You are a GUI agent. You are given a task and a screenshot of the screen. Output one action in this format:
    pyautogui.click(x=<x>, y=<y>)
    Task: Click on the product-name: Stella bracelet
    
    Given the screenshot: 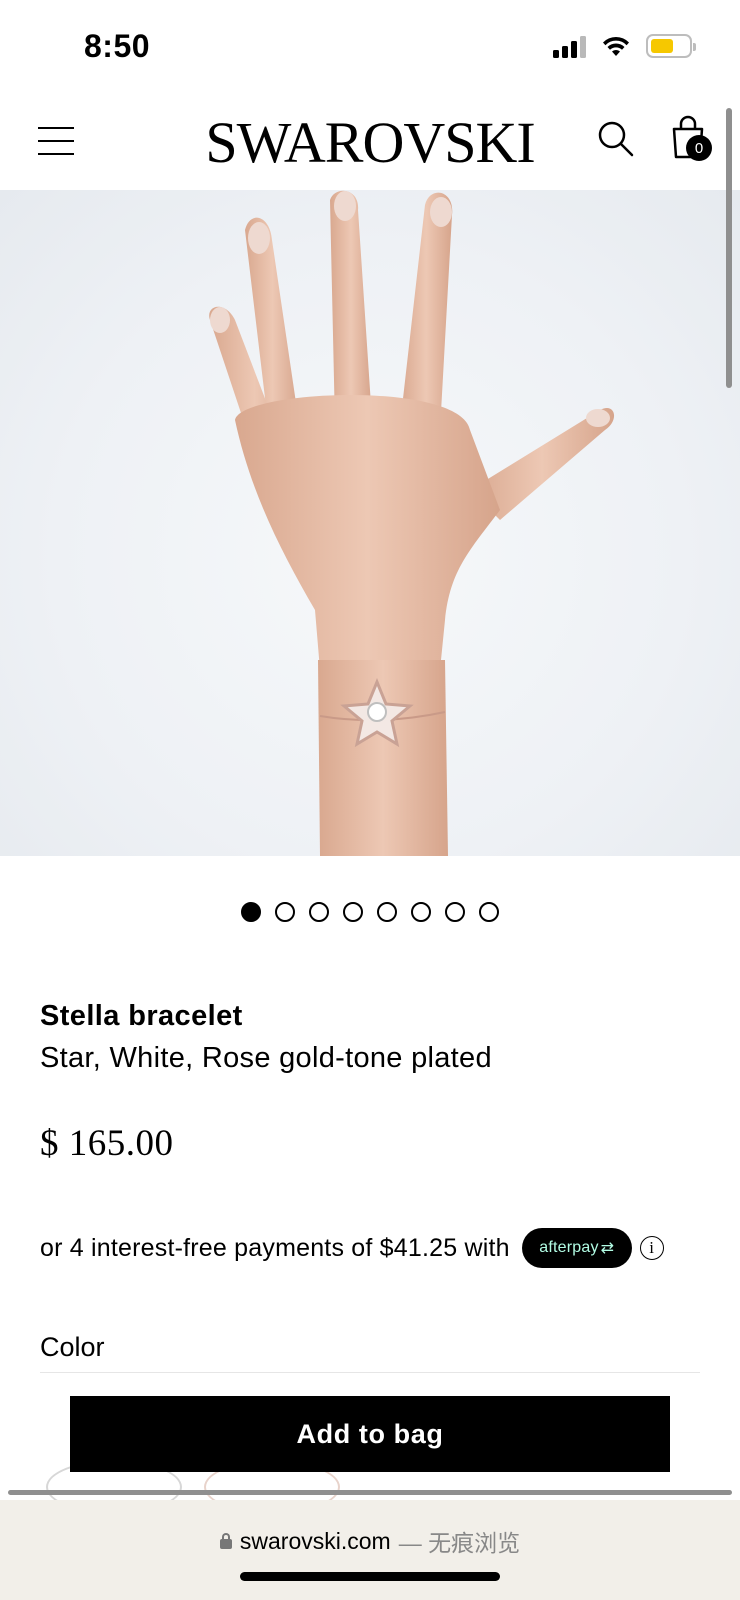 What is the action you would take?
    pyautogui.click(x=141, y=1016)
    